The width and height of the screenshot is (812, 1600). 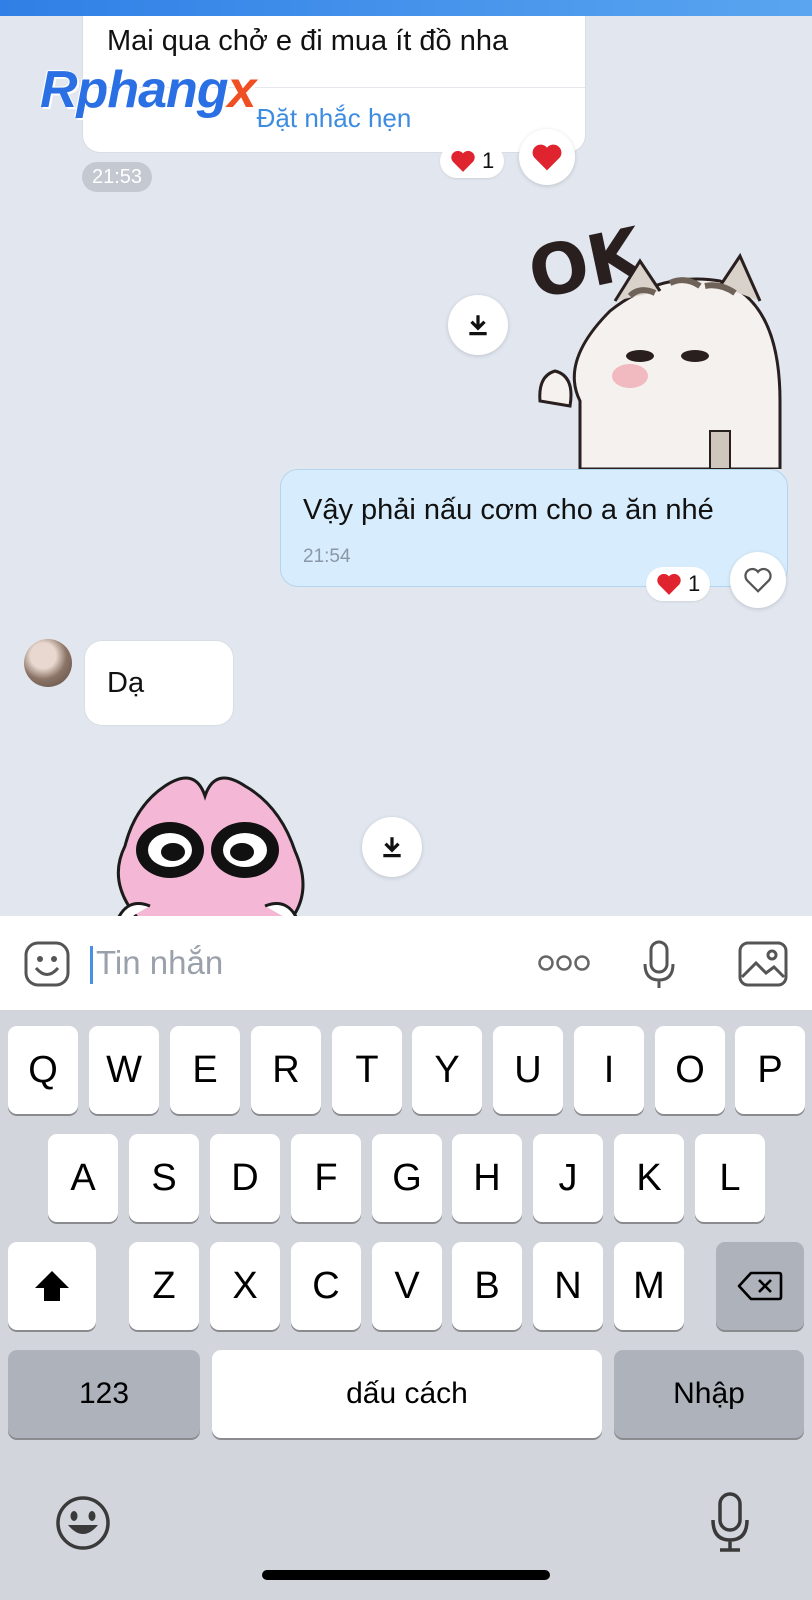 I want to click on status-bar, so click(x=406, y=8).